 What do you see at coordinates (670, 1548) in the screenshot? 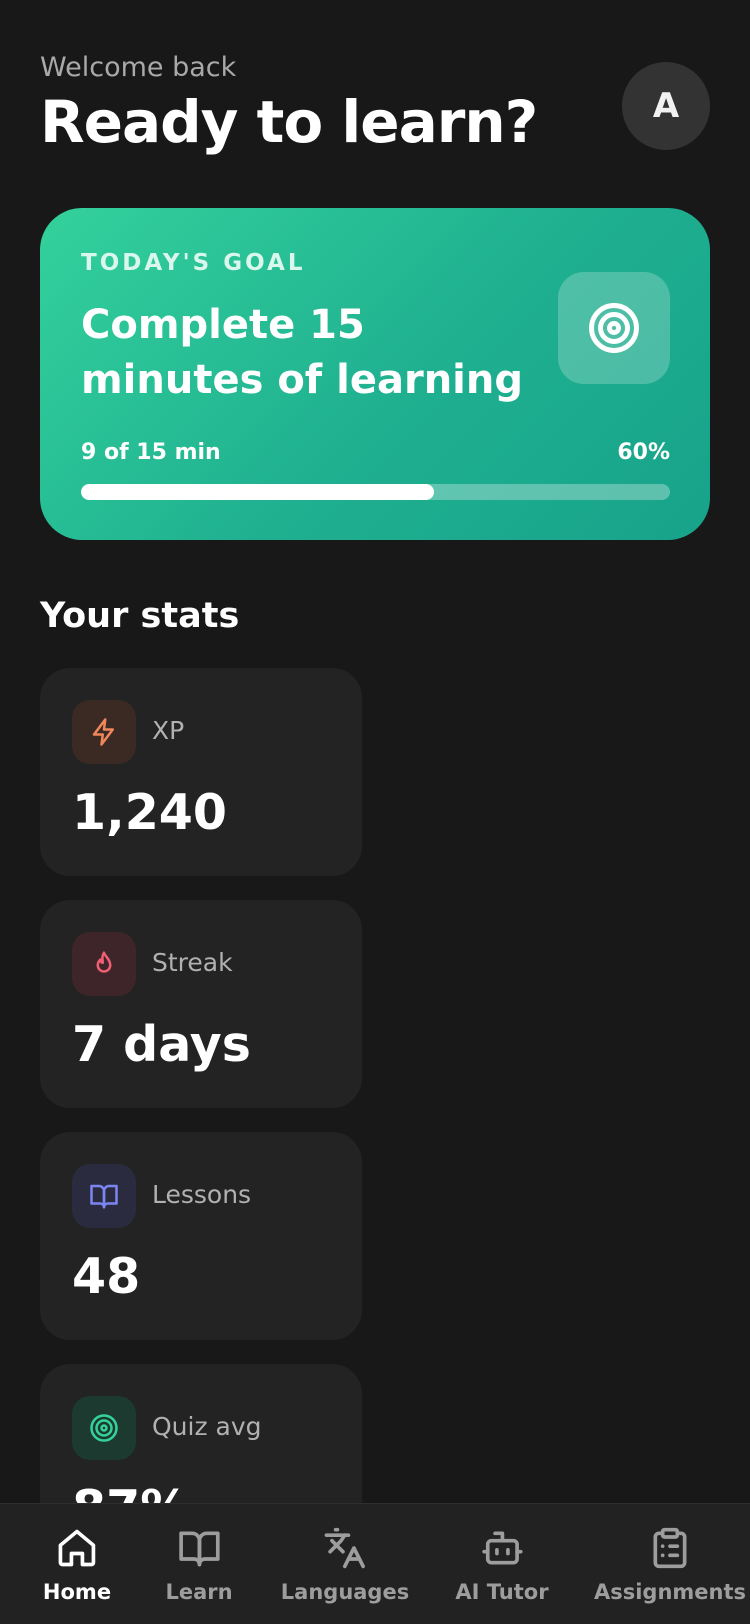
I see `clipboard-icon` at bounding box center [670, 1548].